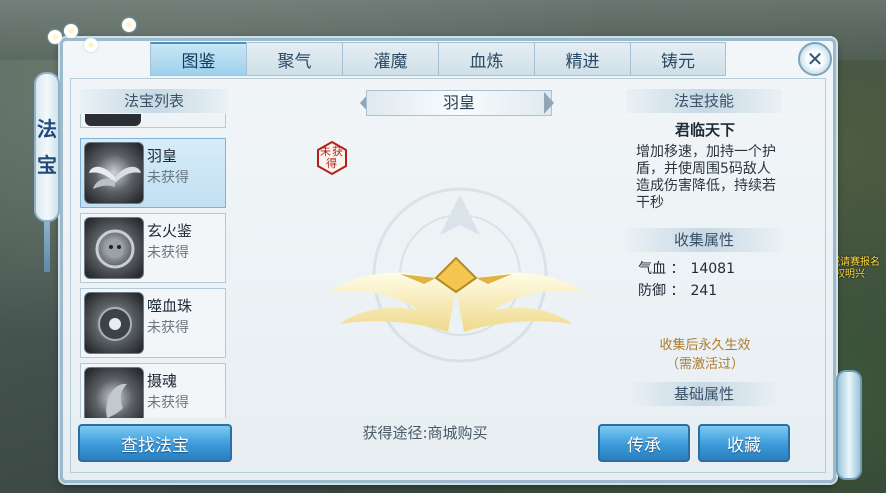  I want to click on next-arrow-icon, so click(549, 103).